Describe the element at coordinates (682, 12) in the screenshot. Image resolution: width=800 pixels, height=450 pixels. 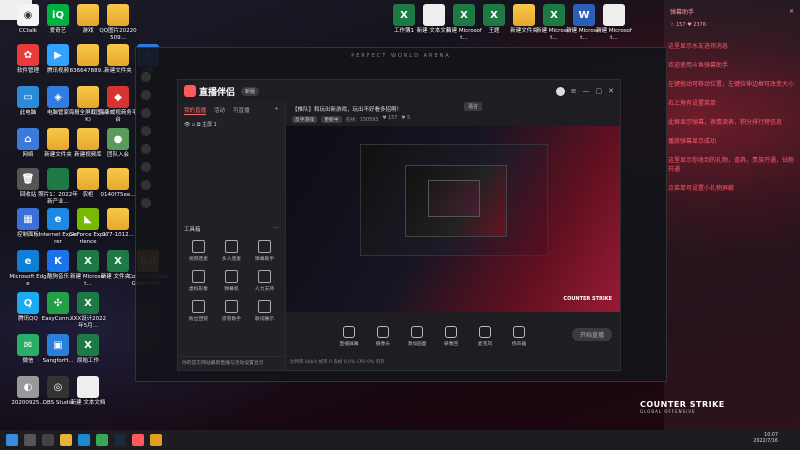
I see `danmu-panel-title: 弹幕助手` at that location.